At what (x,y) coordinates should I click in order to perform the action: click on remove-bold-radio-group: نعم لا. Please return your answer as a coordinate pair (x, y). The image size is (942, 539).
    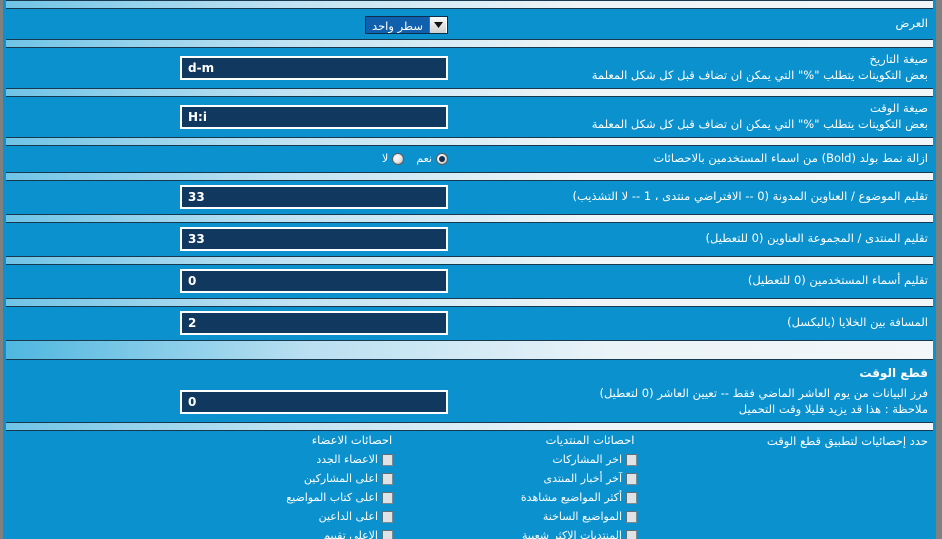
    Looking at the image, I should click on (415, 158).